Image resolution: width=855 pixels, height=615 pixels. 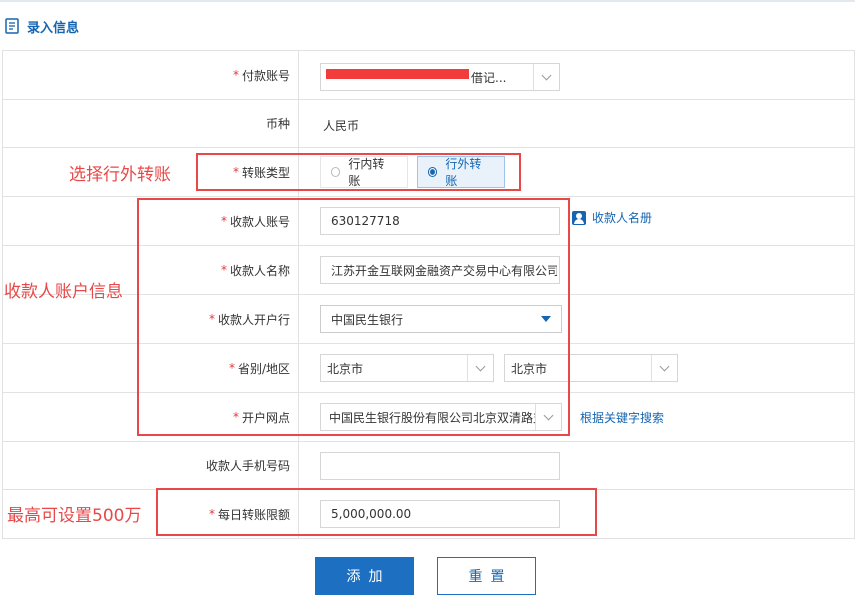 What do you see at coordinates (364, 576) in the screenshot?
I see `add-button: 添加` at bounding box center [364, 576].